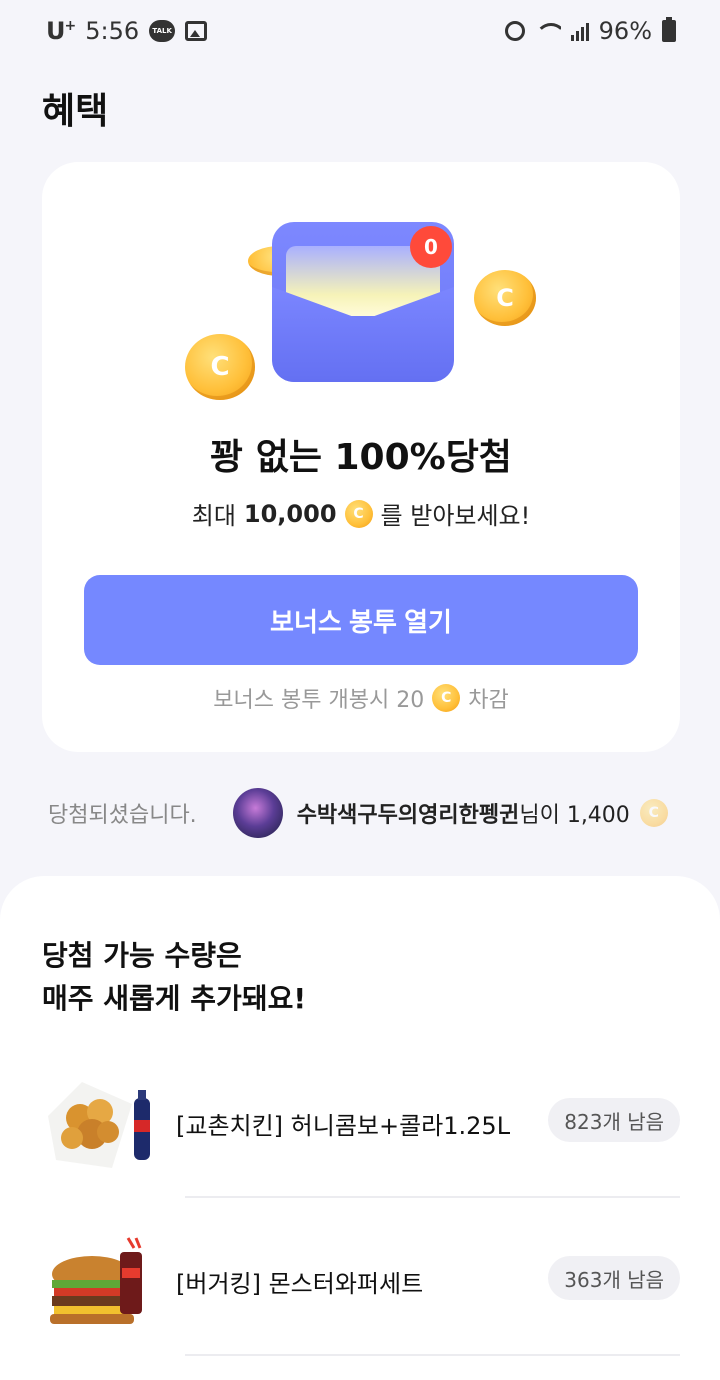 The width and height of the screenshot is (720, 1380). I want to click on gallery-icon, so click(196, 31).